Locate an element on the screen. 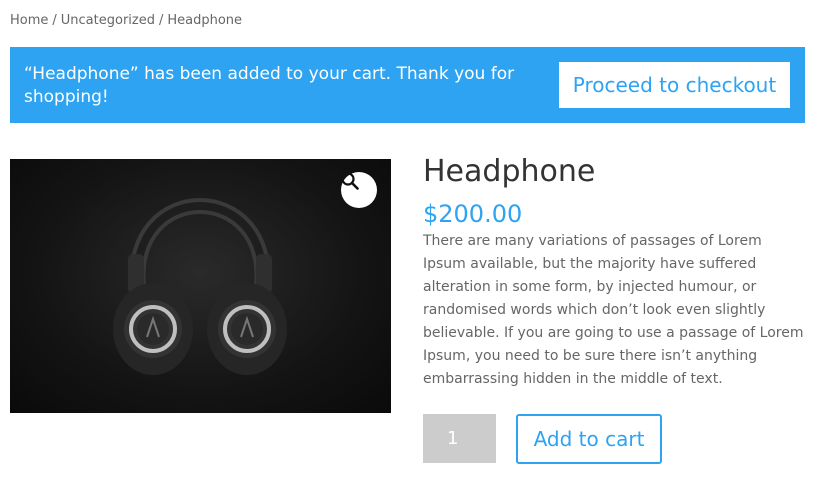  headphone-image is located at coordinates (200, 286).